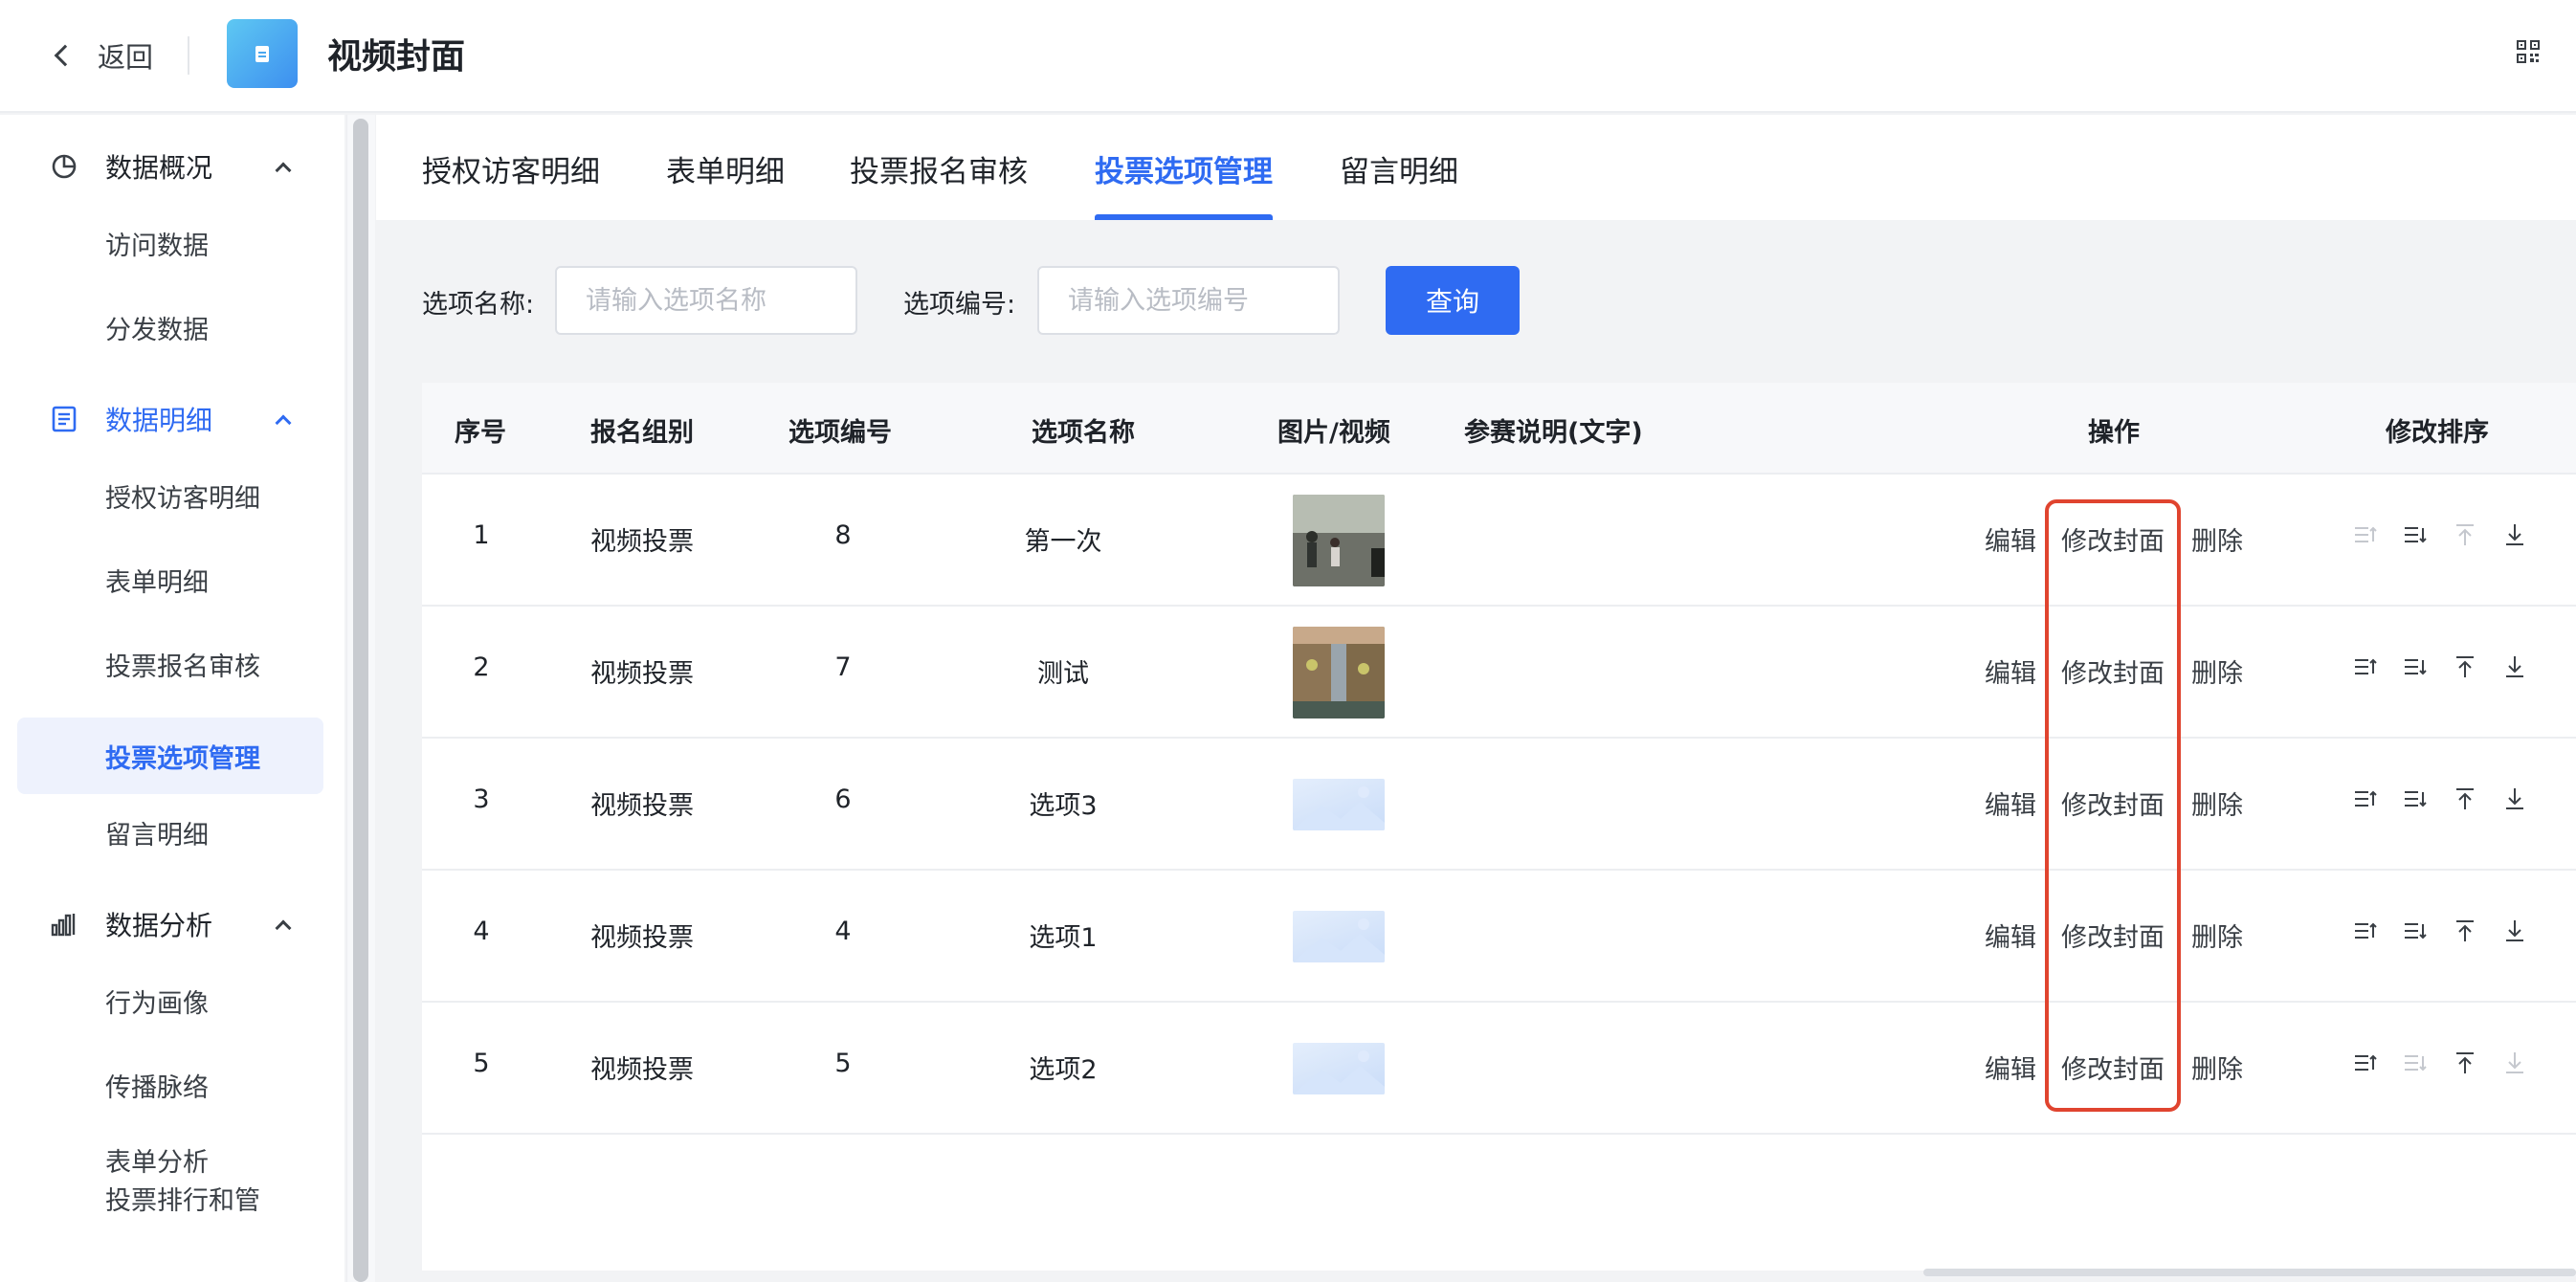  I want to click on back-button: 返回, so click(101, 56).